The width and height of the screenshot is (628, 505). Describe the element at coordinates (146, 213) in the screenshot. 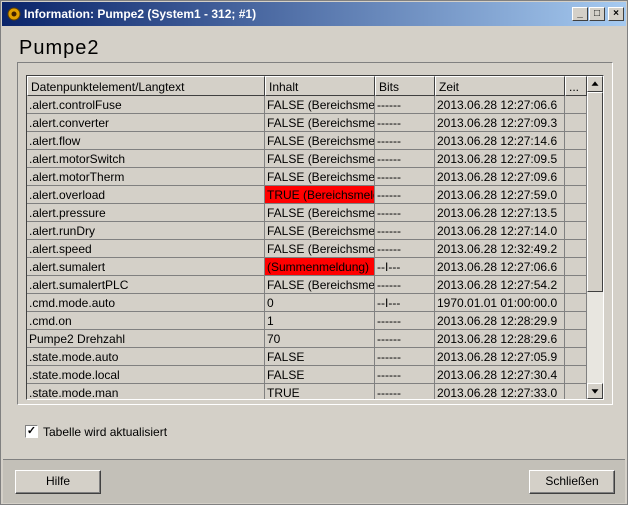

I see `cell-element: .alert.pressure` at that location.